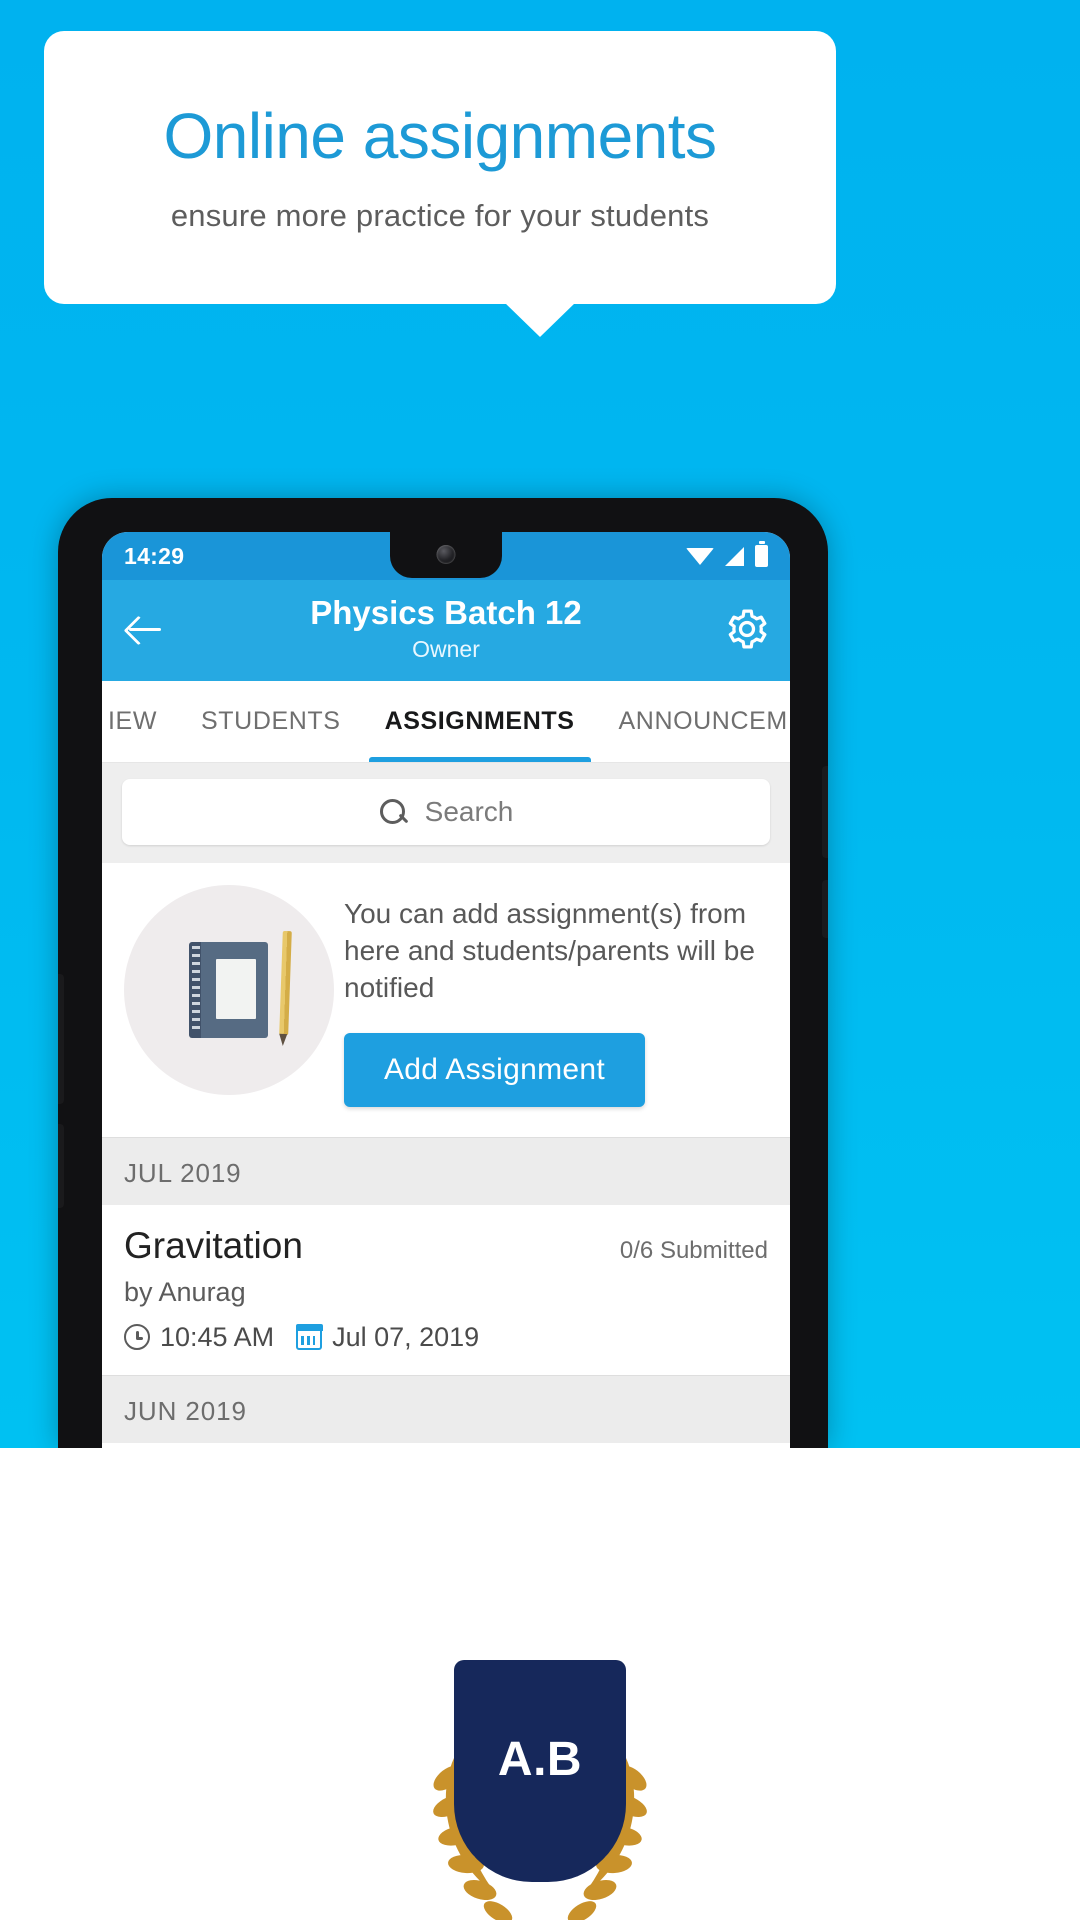 The image size is (1080, 1920). What do you see at coordinates (693, 721) in the screenshot?
I see `tab-announcements: ANNOUNCEM` at bounding box center [693, 721].